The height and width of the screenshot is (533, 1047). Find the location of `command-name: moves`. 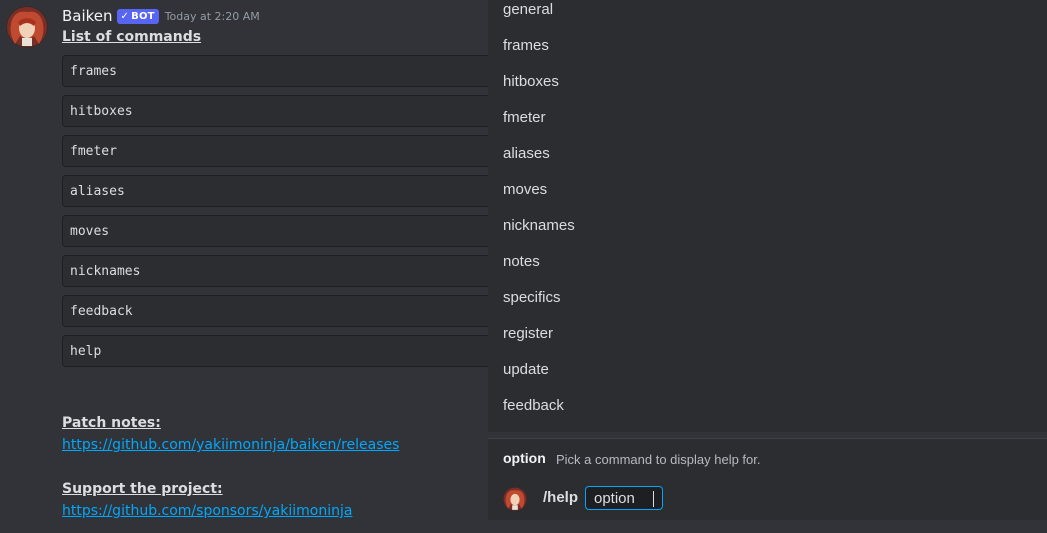

command-name: moves is located at coordinates (90, 231).